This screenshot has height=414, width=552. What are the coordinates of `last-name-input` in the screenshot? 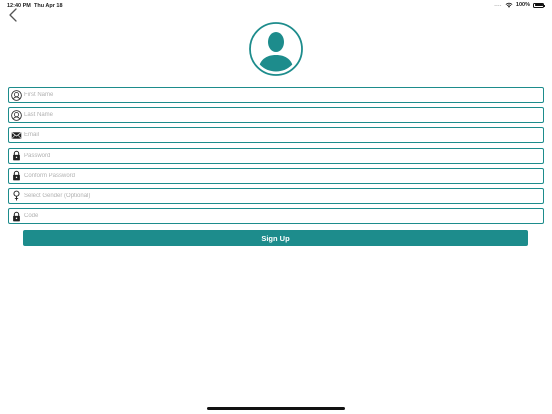 It's located at (274, 115).